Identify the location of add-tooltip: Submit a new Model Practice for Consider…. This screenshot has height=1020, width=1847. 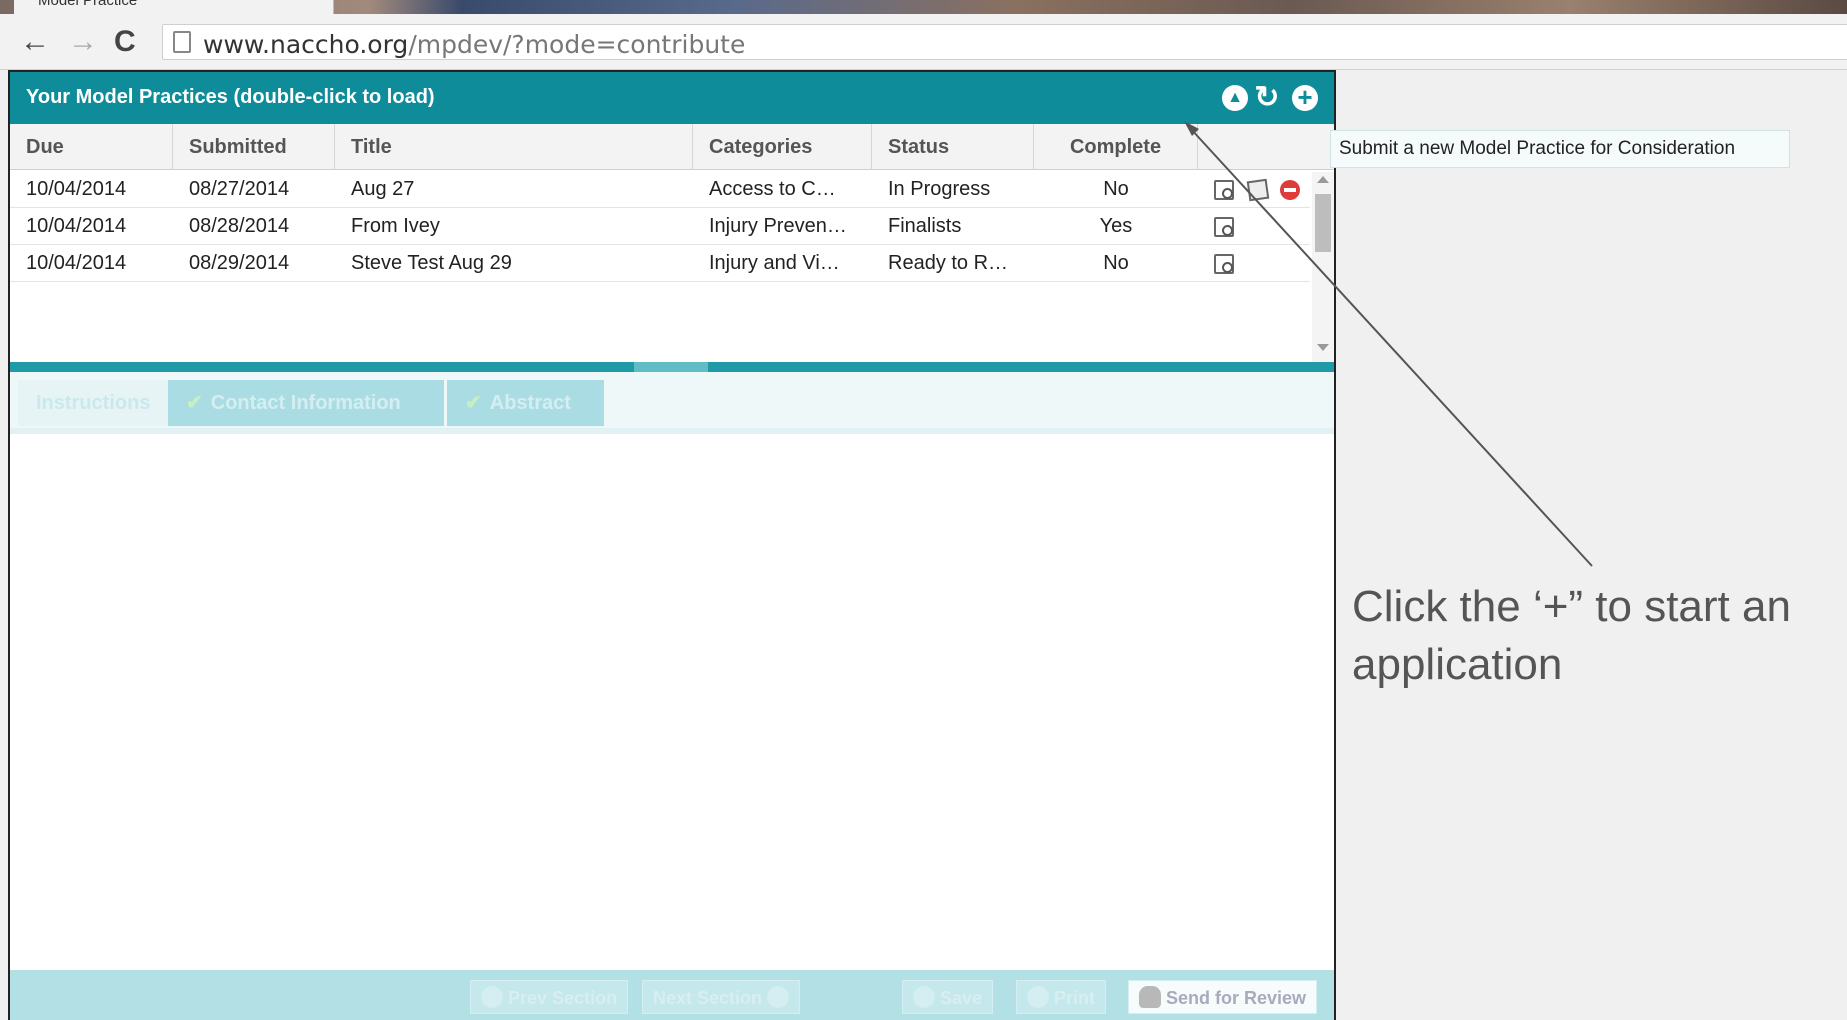
(1560, 149).